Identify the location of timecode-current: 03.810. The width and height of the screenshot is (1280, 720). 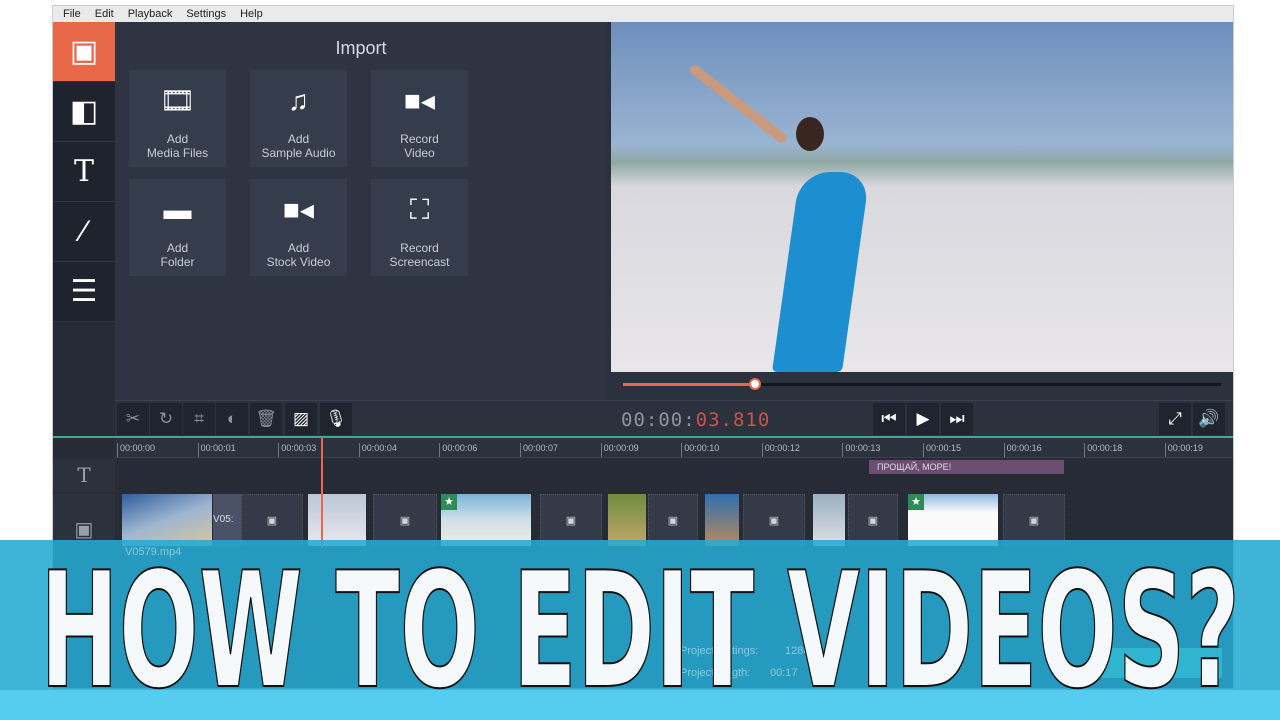
(733, 420).